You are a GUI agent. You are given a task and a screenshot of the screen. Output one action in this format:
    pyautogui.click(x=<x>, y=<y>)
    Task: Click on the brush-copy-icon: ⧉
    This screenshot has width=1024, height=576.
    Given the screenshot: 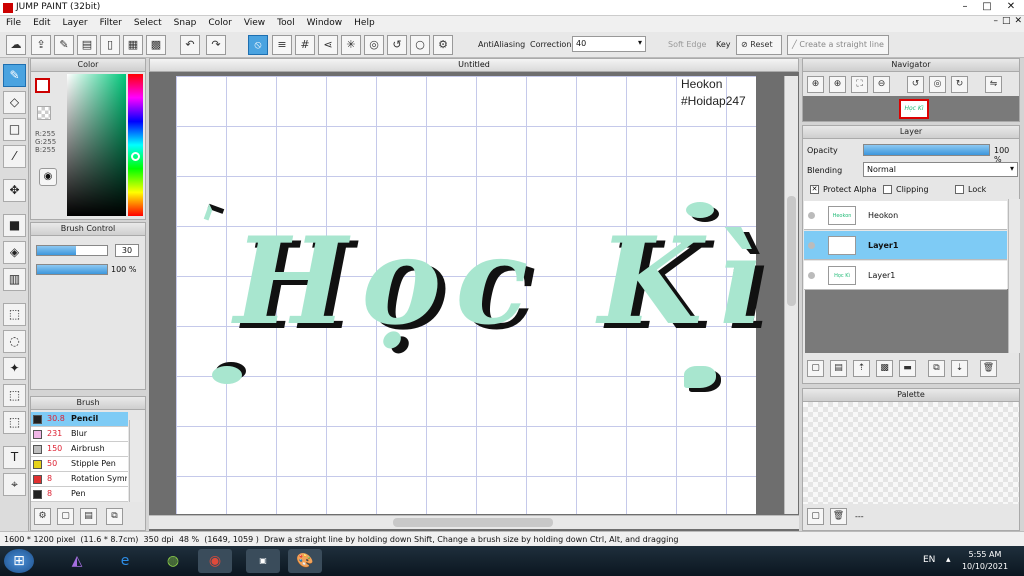 What is the action you would take?
    pyautogui.click(x=114, y=516)
    